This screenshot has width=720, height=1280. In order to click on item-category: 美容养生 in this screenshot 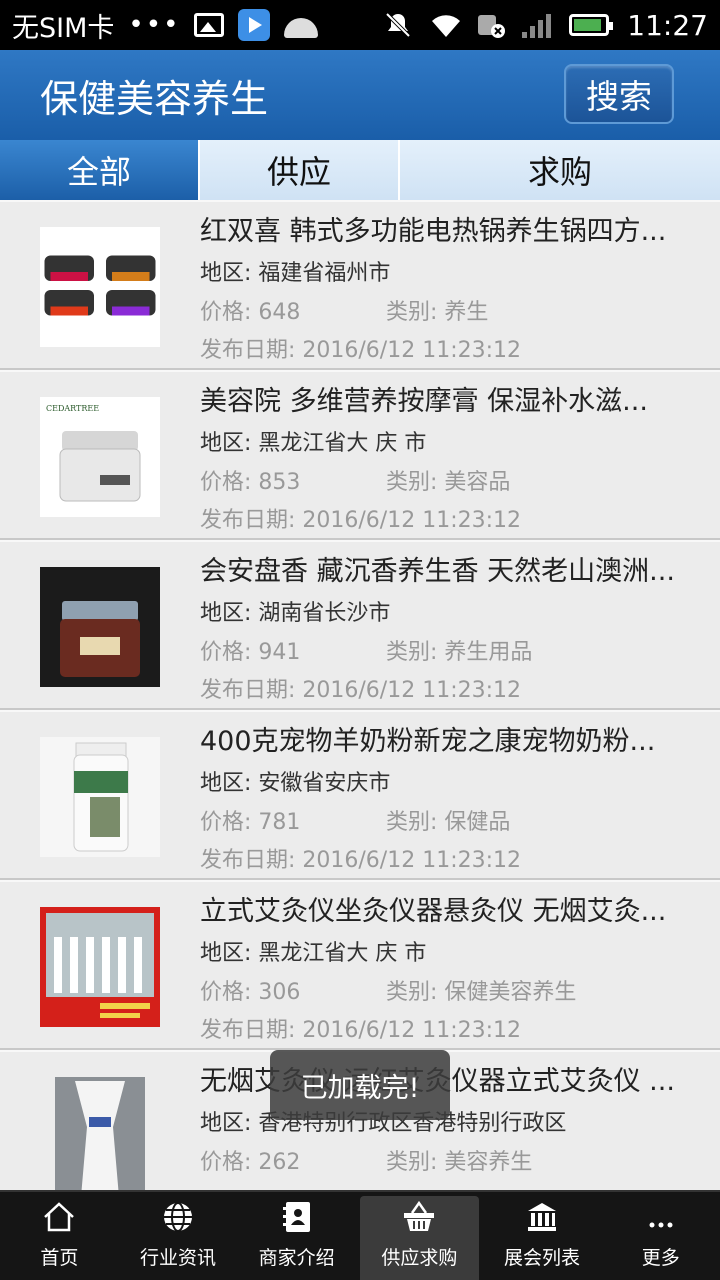, I will do `click(488, 1162)`.